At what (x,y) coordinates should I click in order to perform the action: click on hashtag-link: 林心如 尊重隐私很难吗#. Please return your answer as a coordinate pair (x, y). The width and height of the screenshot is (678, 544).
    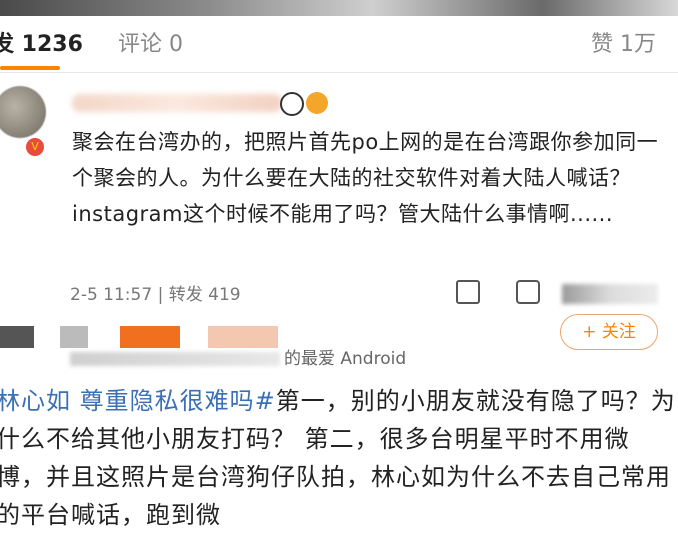
    Looking at the image, I should click on (138, 401).